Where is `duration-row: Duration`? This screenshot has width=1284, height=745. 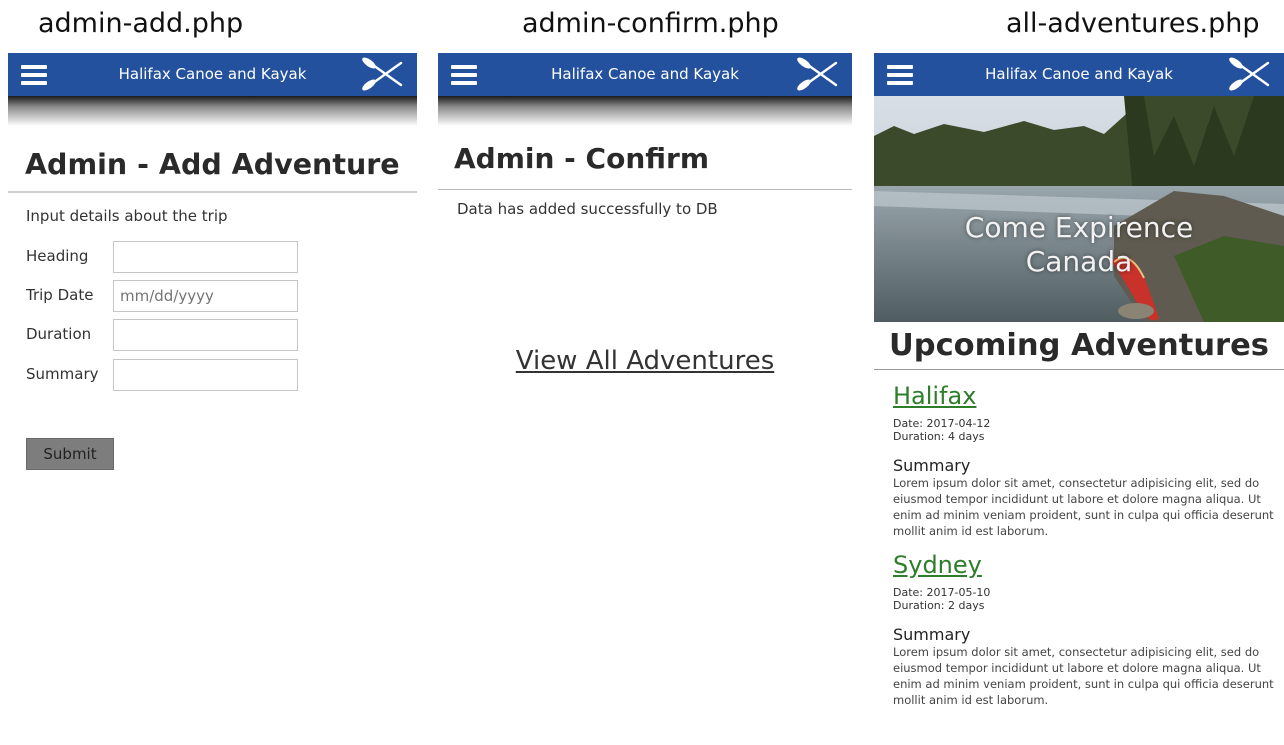 duration-row: Duration is located at coordinates (171, 335).